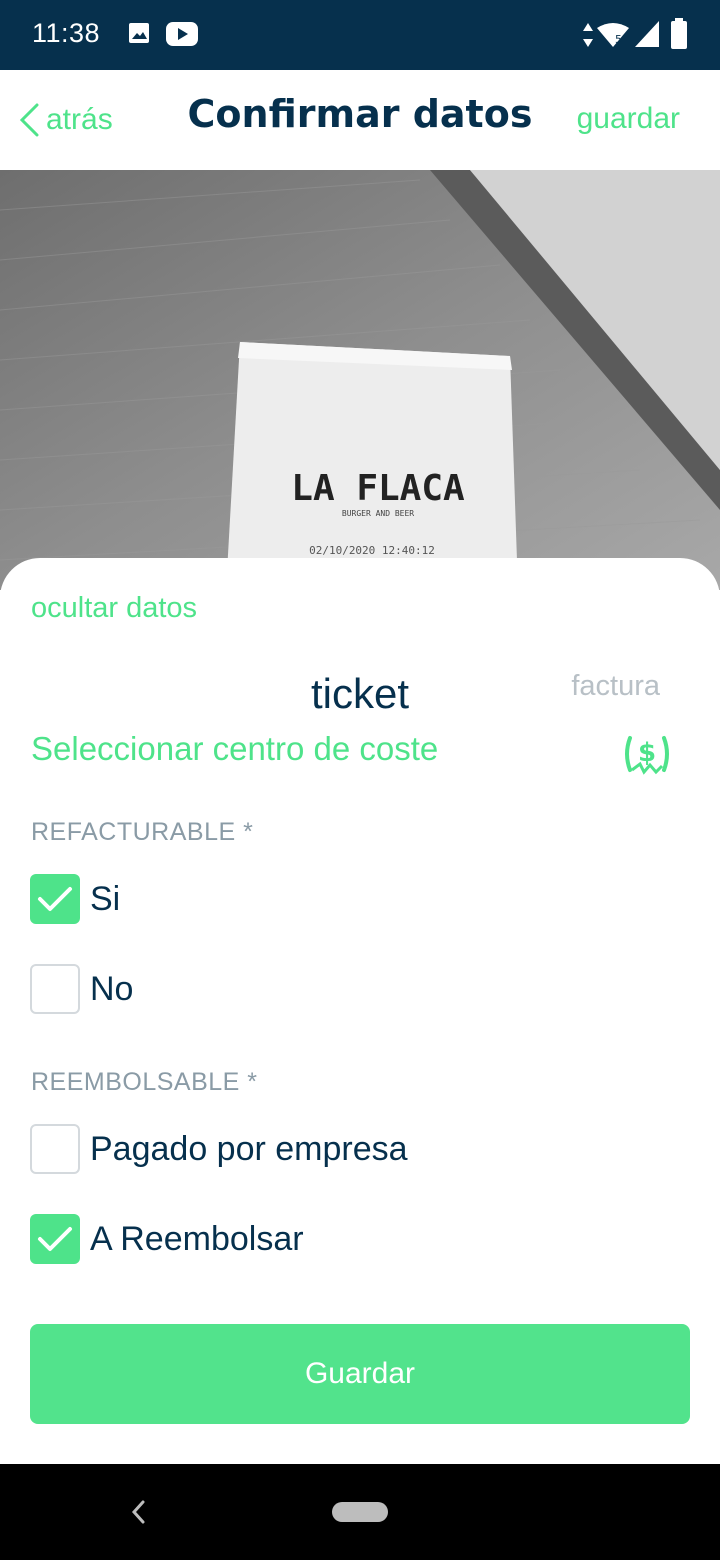 The image size is (720, 1560). What do you see at coordinates (144, 1082) in the screenshot?
I see `reembolsable-label: REEMBOLSABLE *` at bounding box center [144, 1082].